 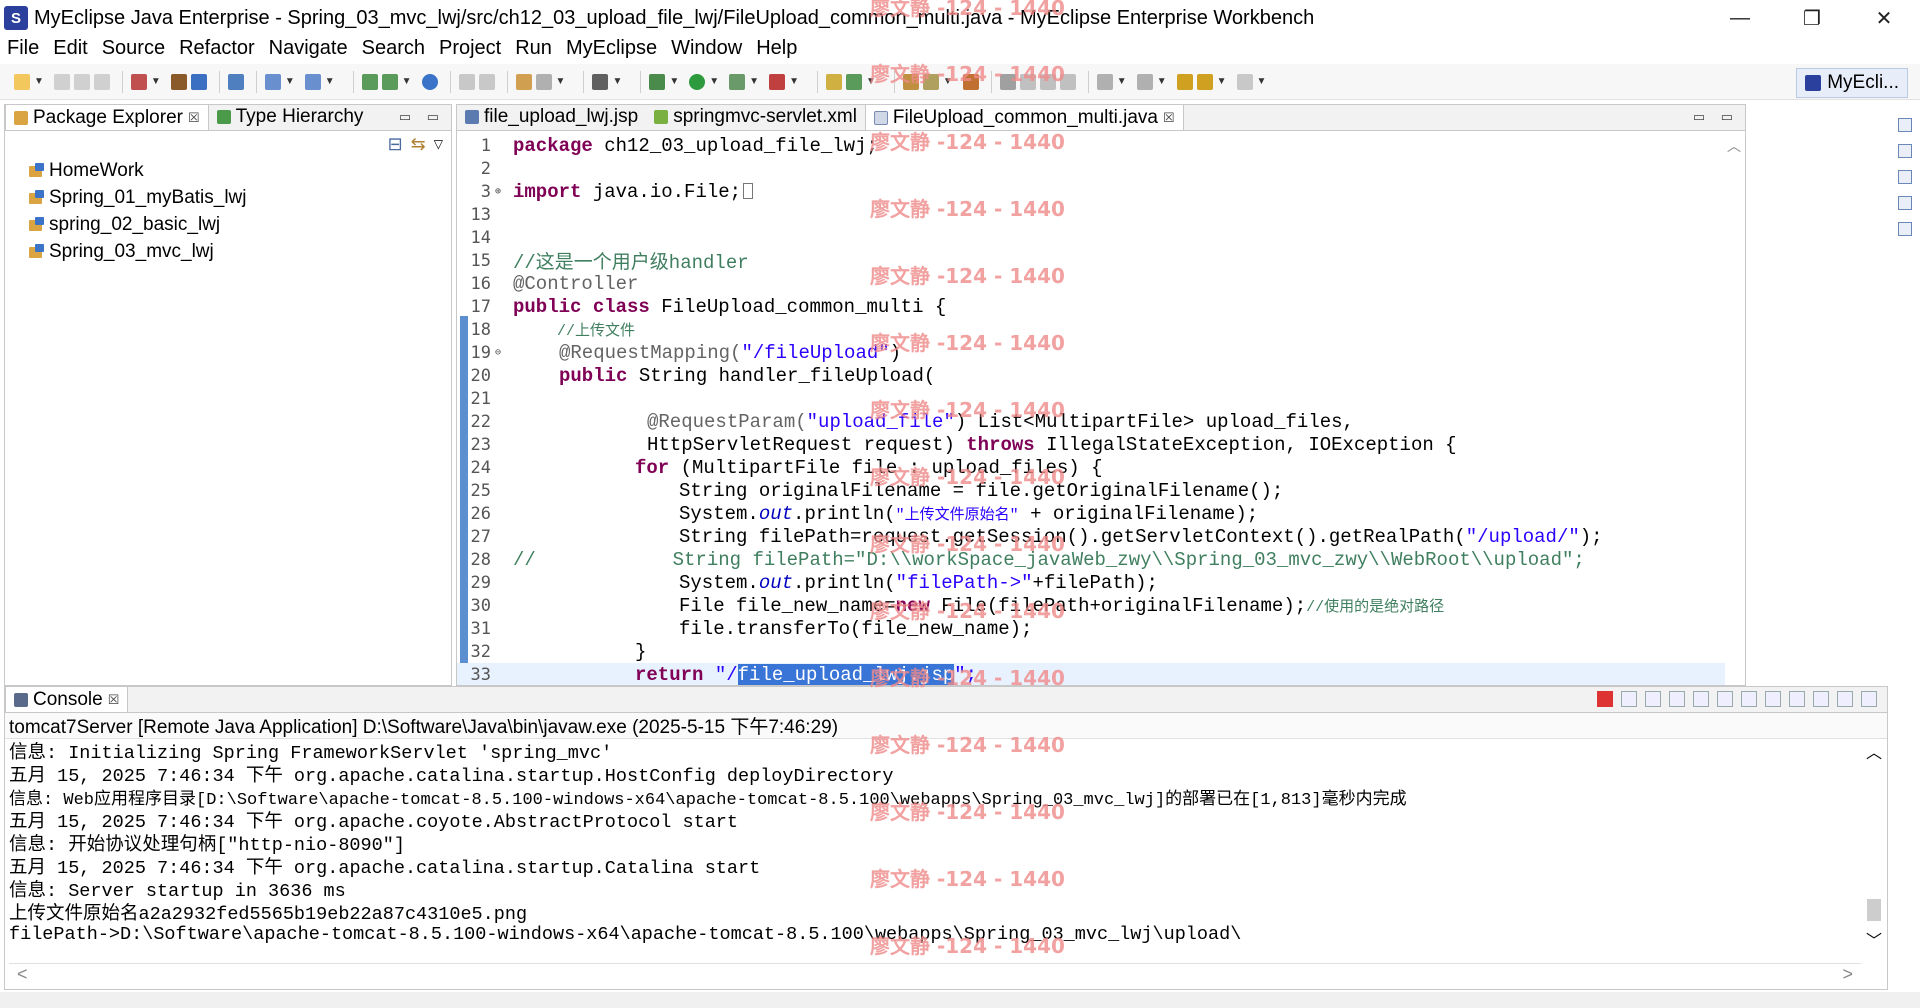 I want to click on scrollbar-thumb, so click(x=1874, y=910).